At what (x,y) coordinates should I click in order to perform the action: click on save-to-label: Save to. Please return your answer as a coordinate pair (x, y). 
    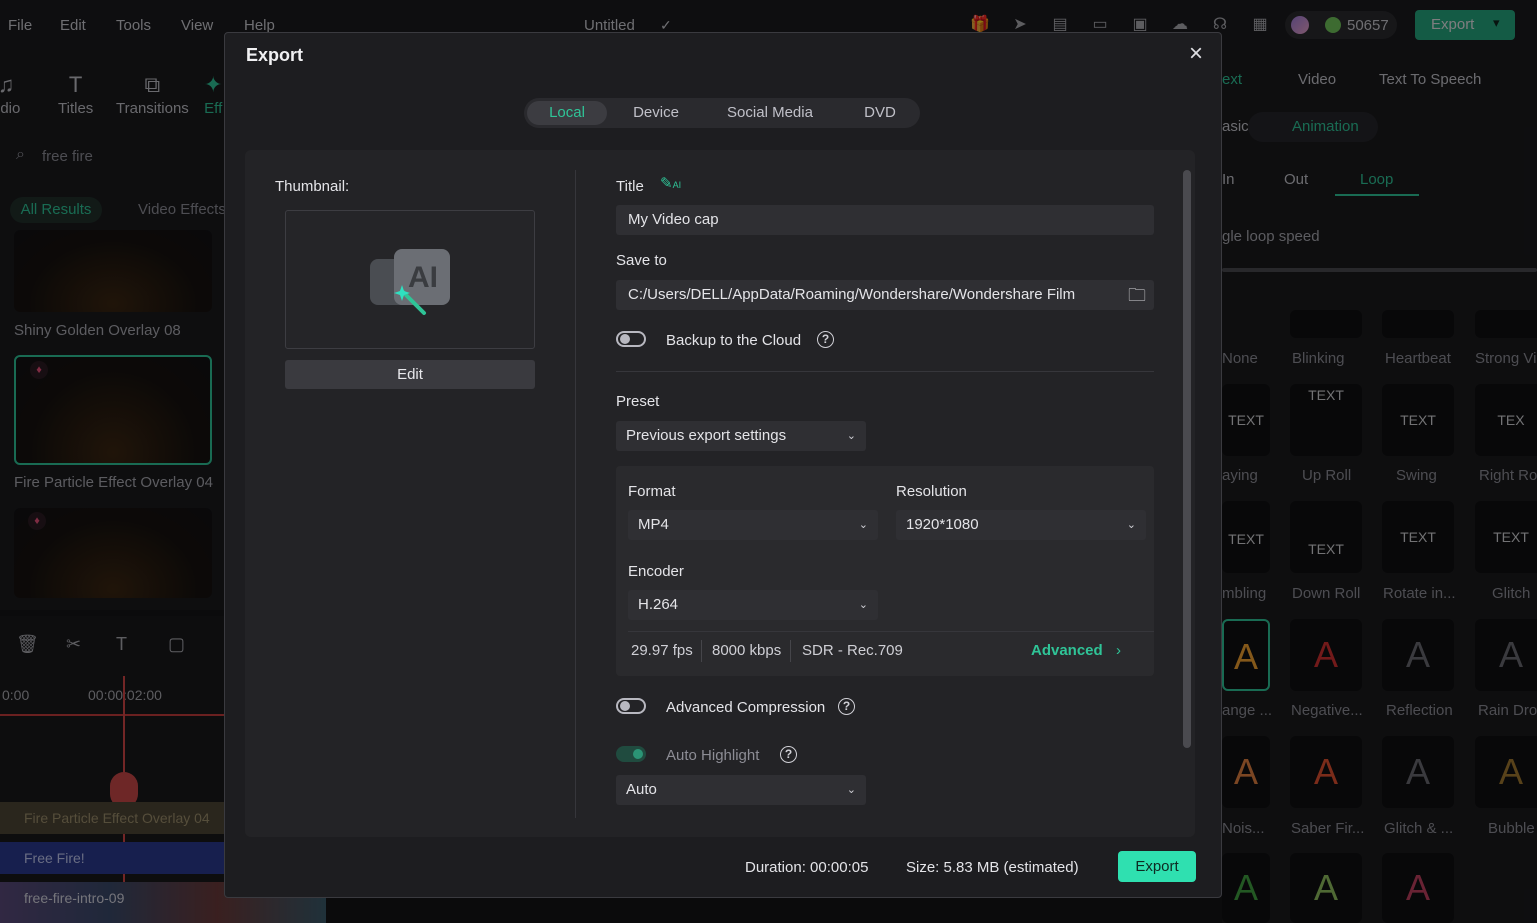
    Looking at the image, I should click on (641, 260).